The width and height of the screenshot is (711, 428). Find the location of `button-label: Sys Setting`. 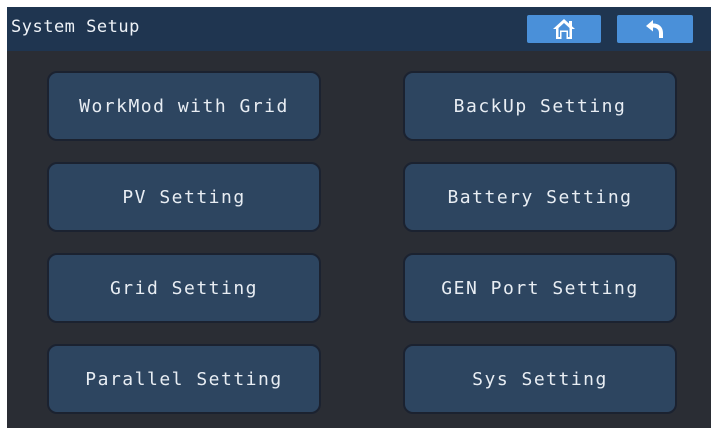

button-label: Sys Setting is located at coordinates (540, 379).